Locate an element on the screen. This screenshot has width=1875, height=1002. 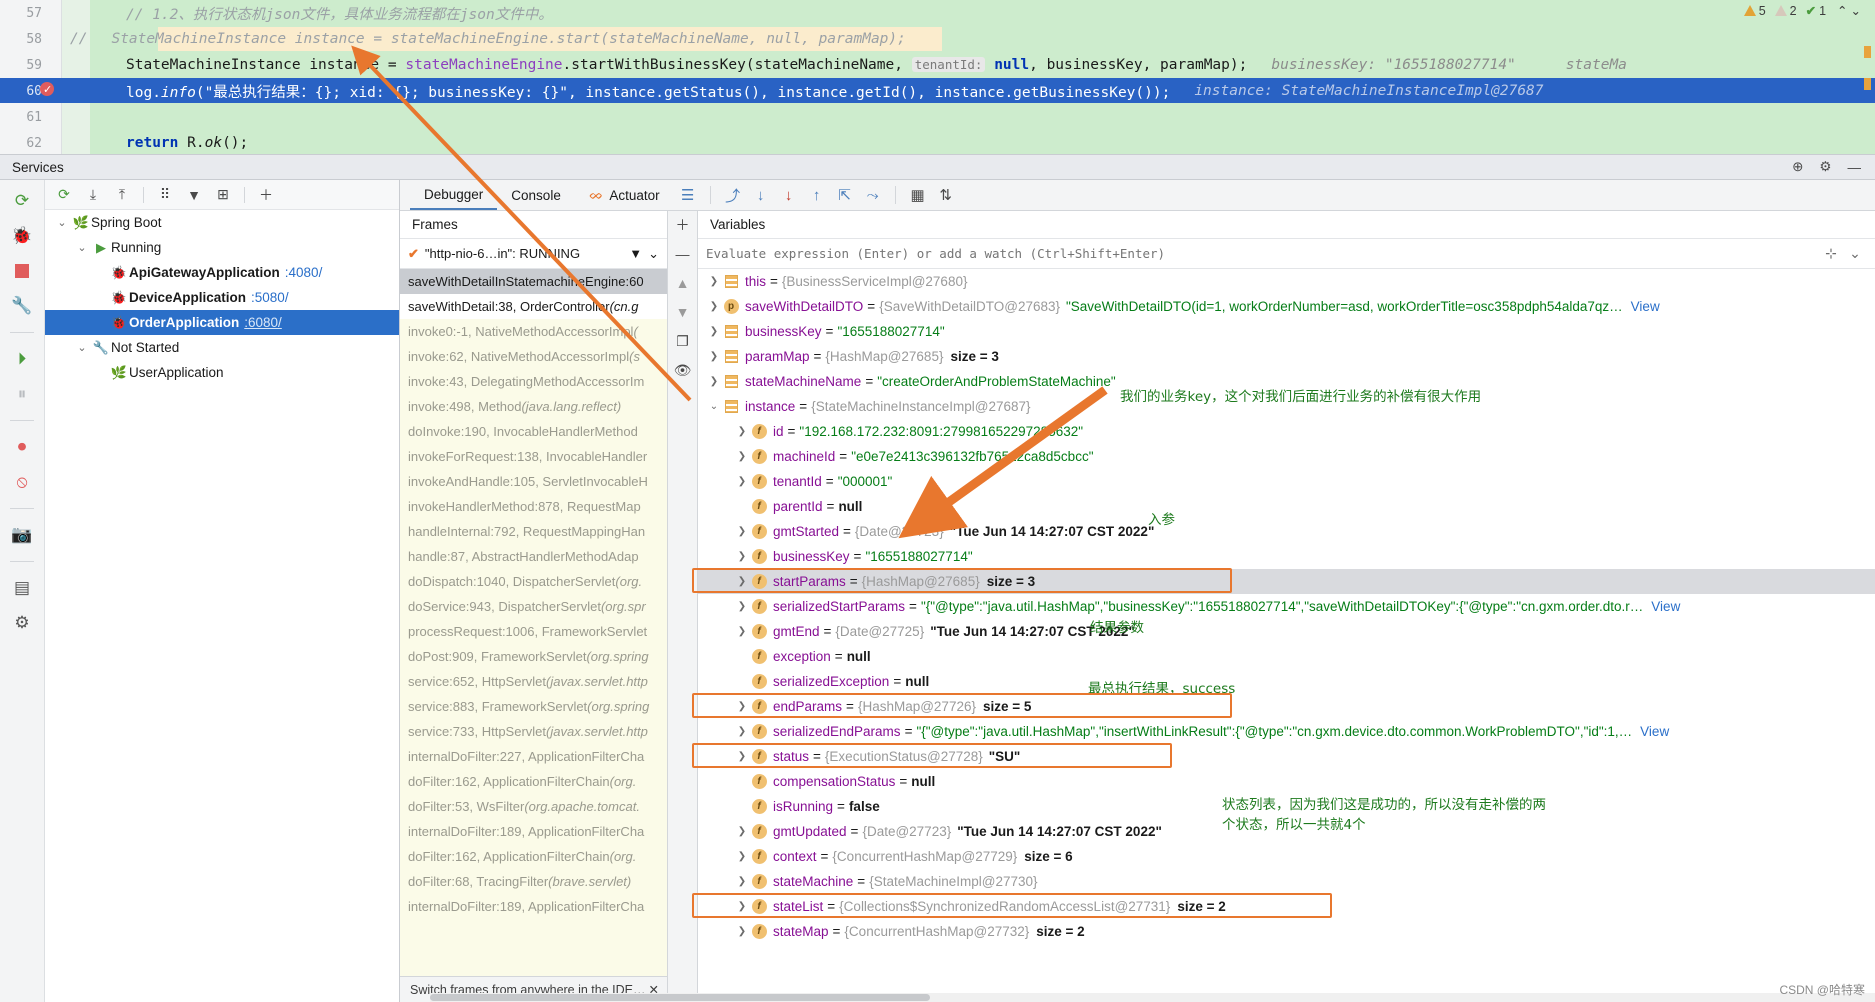
step-over-icon: ⤴ is located at coordinates (733, 195).